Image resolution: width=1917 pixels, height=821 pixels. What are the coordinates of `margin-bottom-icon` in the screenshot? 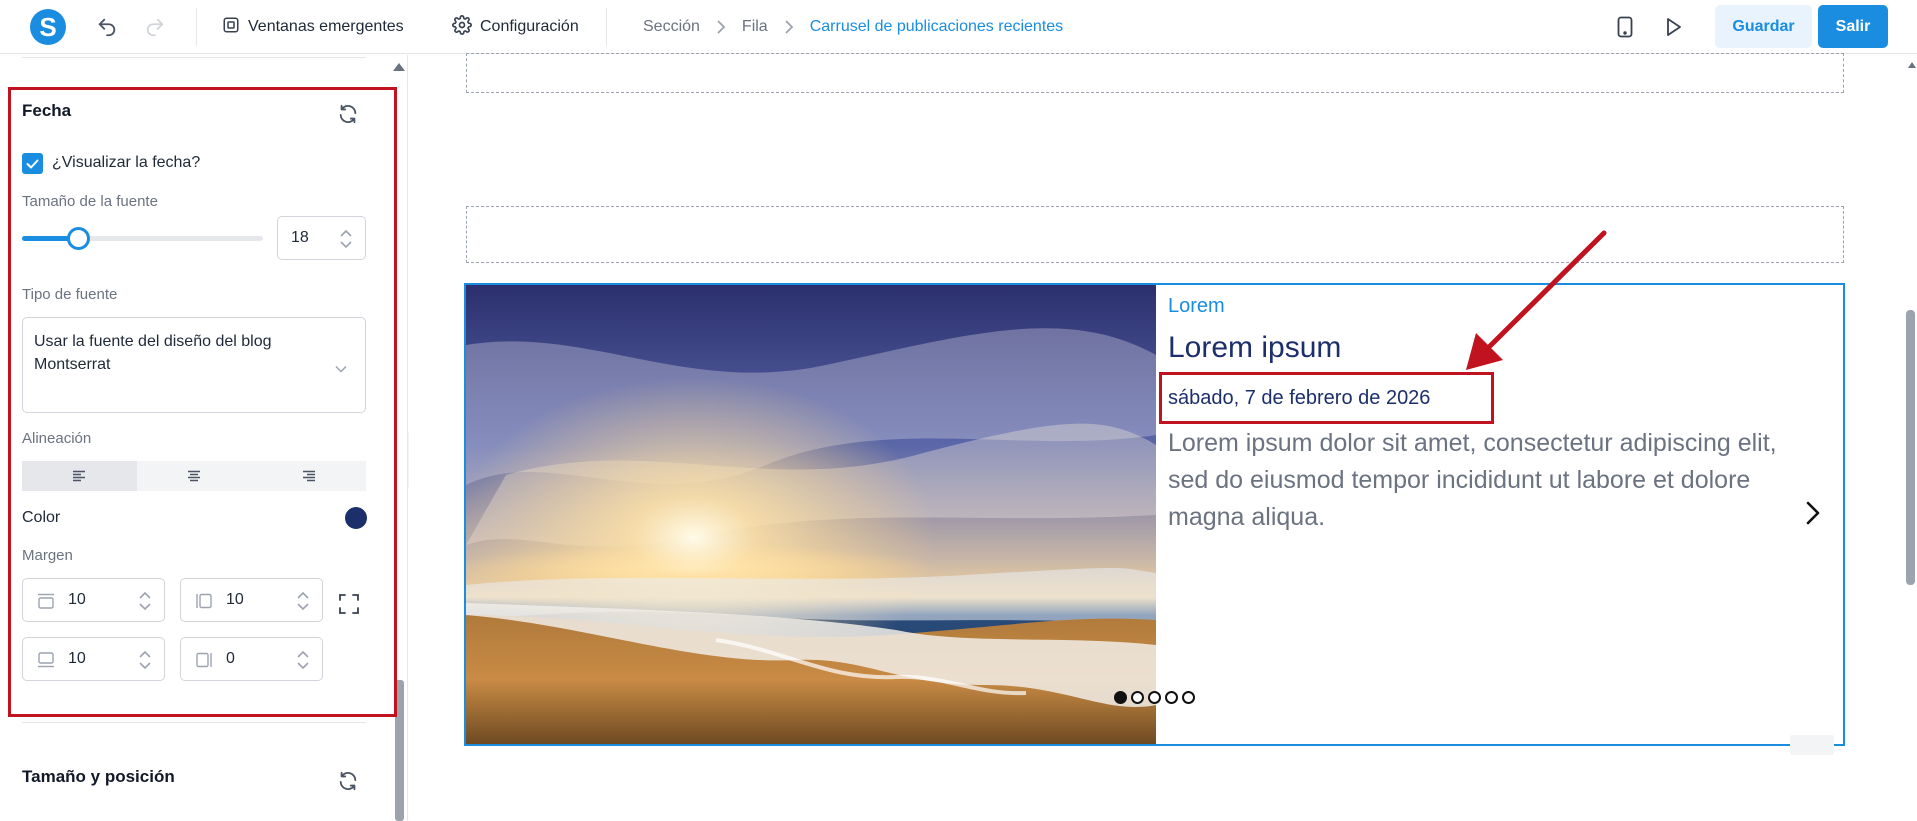 It's located at (46, 660).